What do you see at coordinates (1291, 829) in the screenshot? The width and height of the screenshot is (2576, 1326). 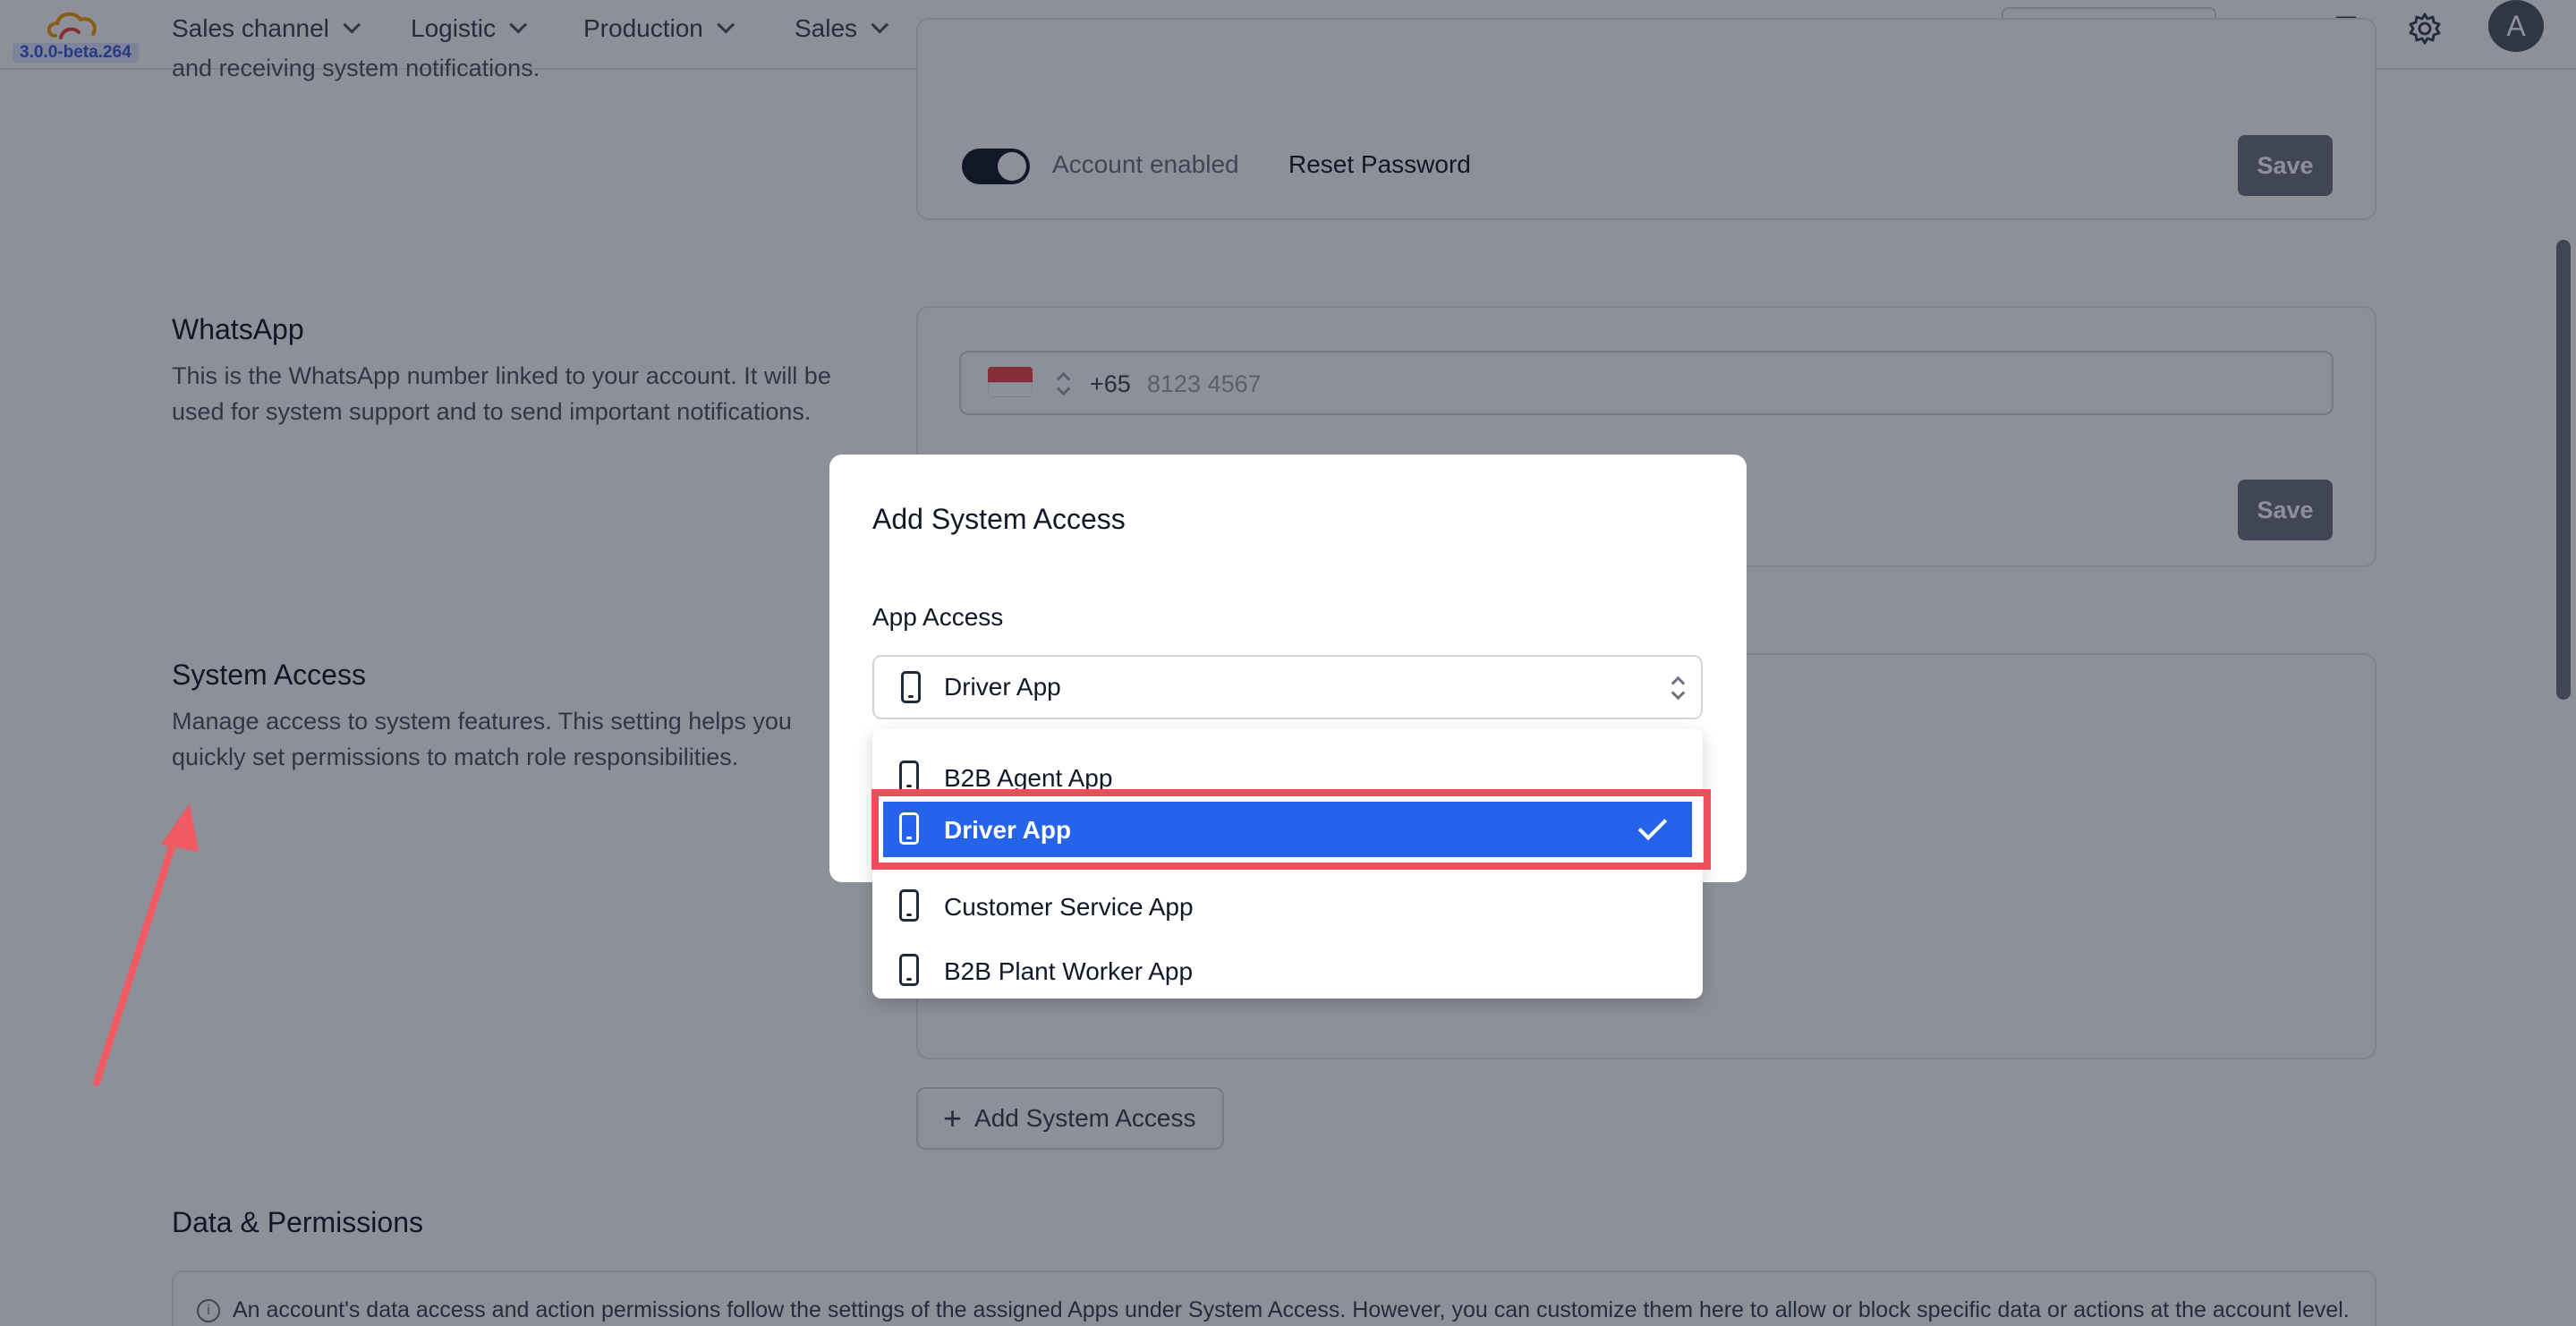 I see `highlight-box-annotation` at bounding box center [1291, 829].